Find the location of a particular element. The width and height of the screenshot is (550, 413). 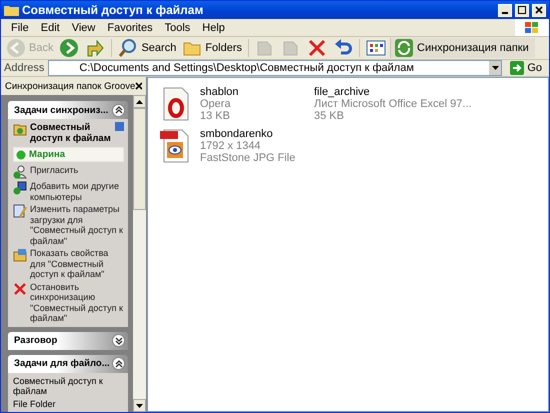

shared-folder-icon is located at coordinates (20, 129).